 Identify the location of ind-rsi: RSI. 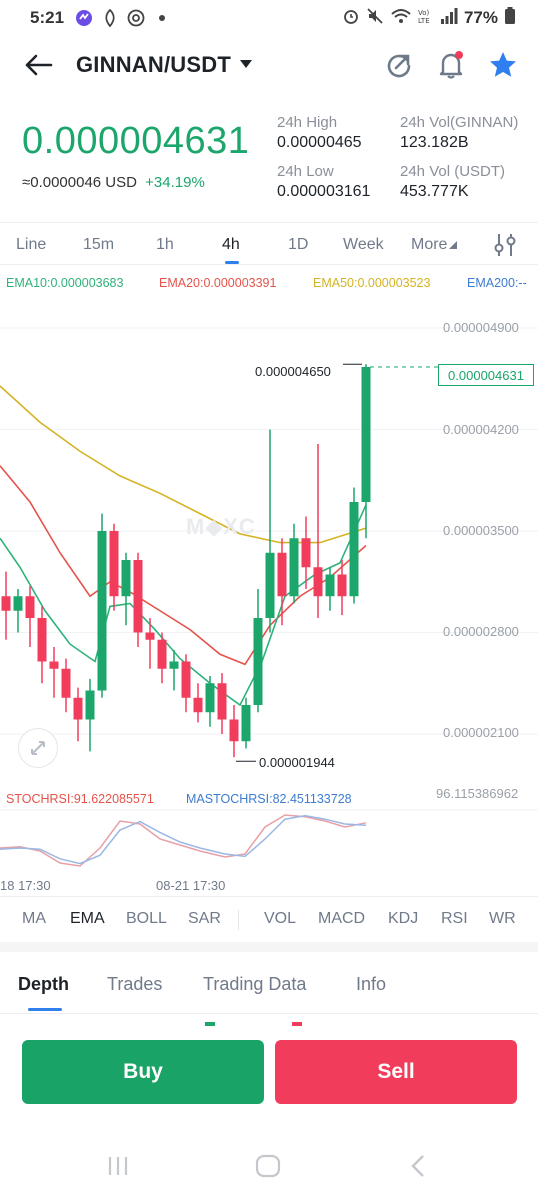
(454, 919).